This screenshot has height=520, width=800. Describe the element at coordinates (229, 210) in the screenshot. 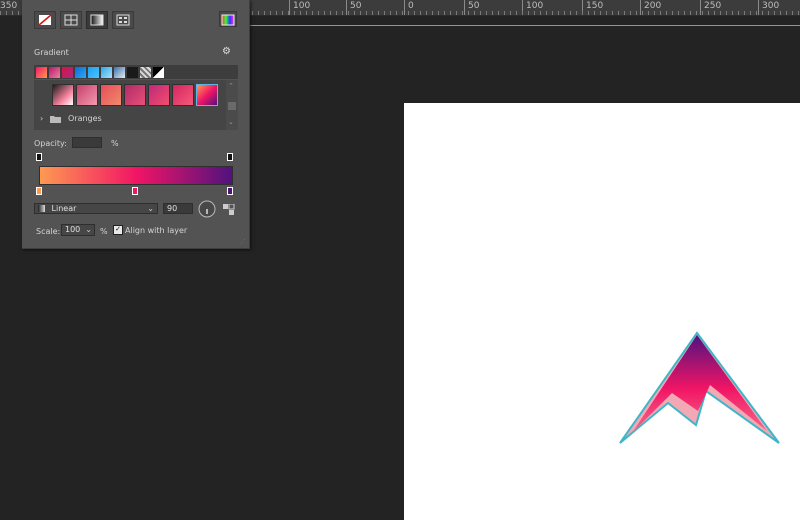

I see `reverse-gradient-icon` at that location.